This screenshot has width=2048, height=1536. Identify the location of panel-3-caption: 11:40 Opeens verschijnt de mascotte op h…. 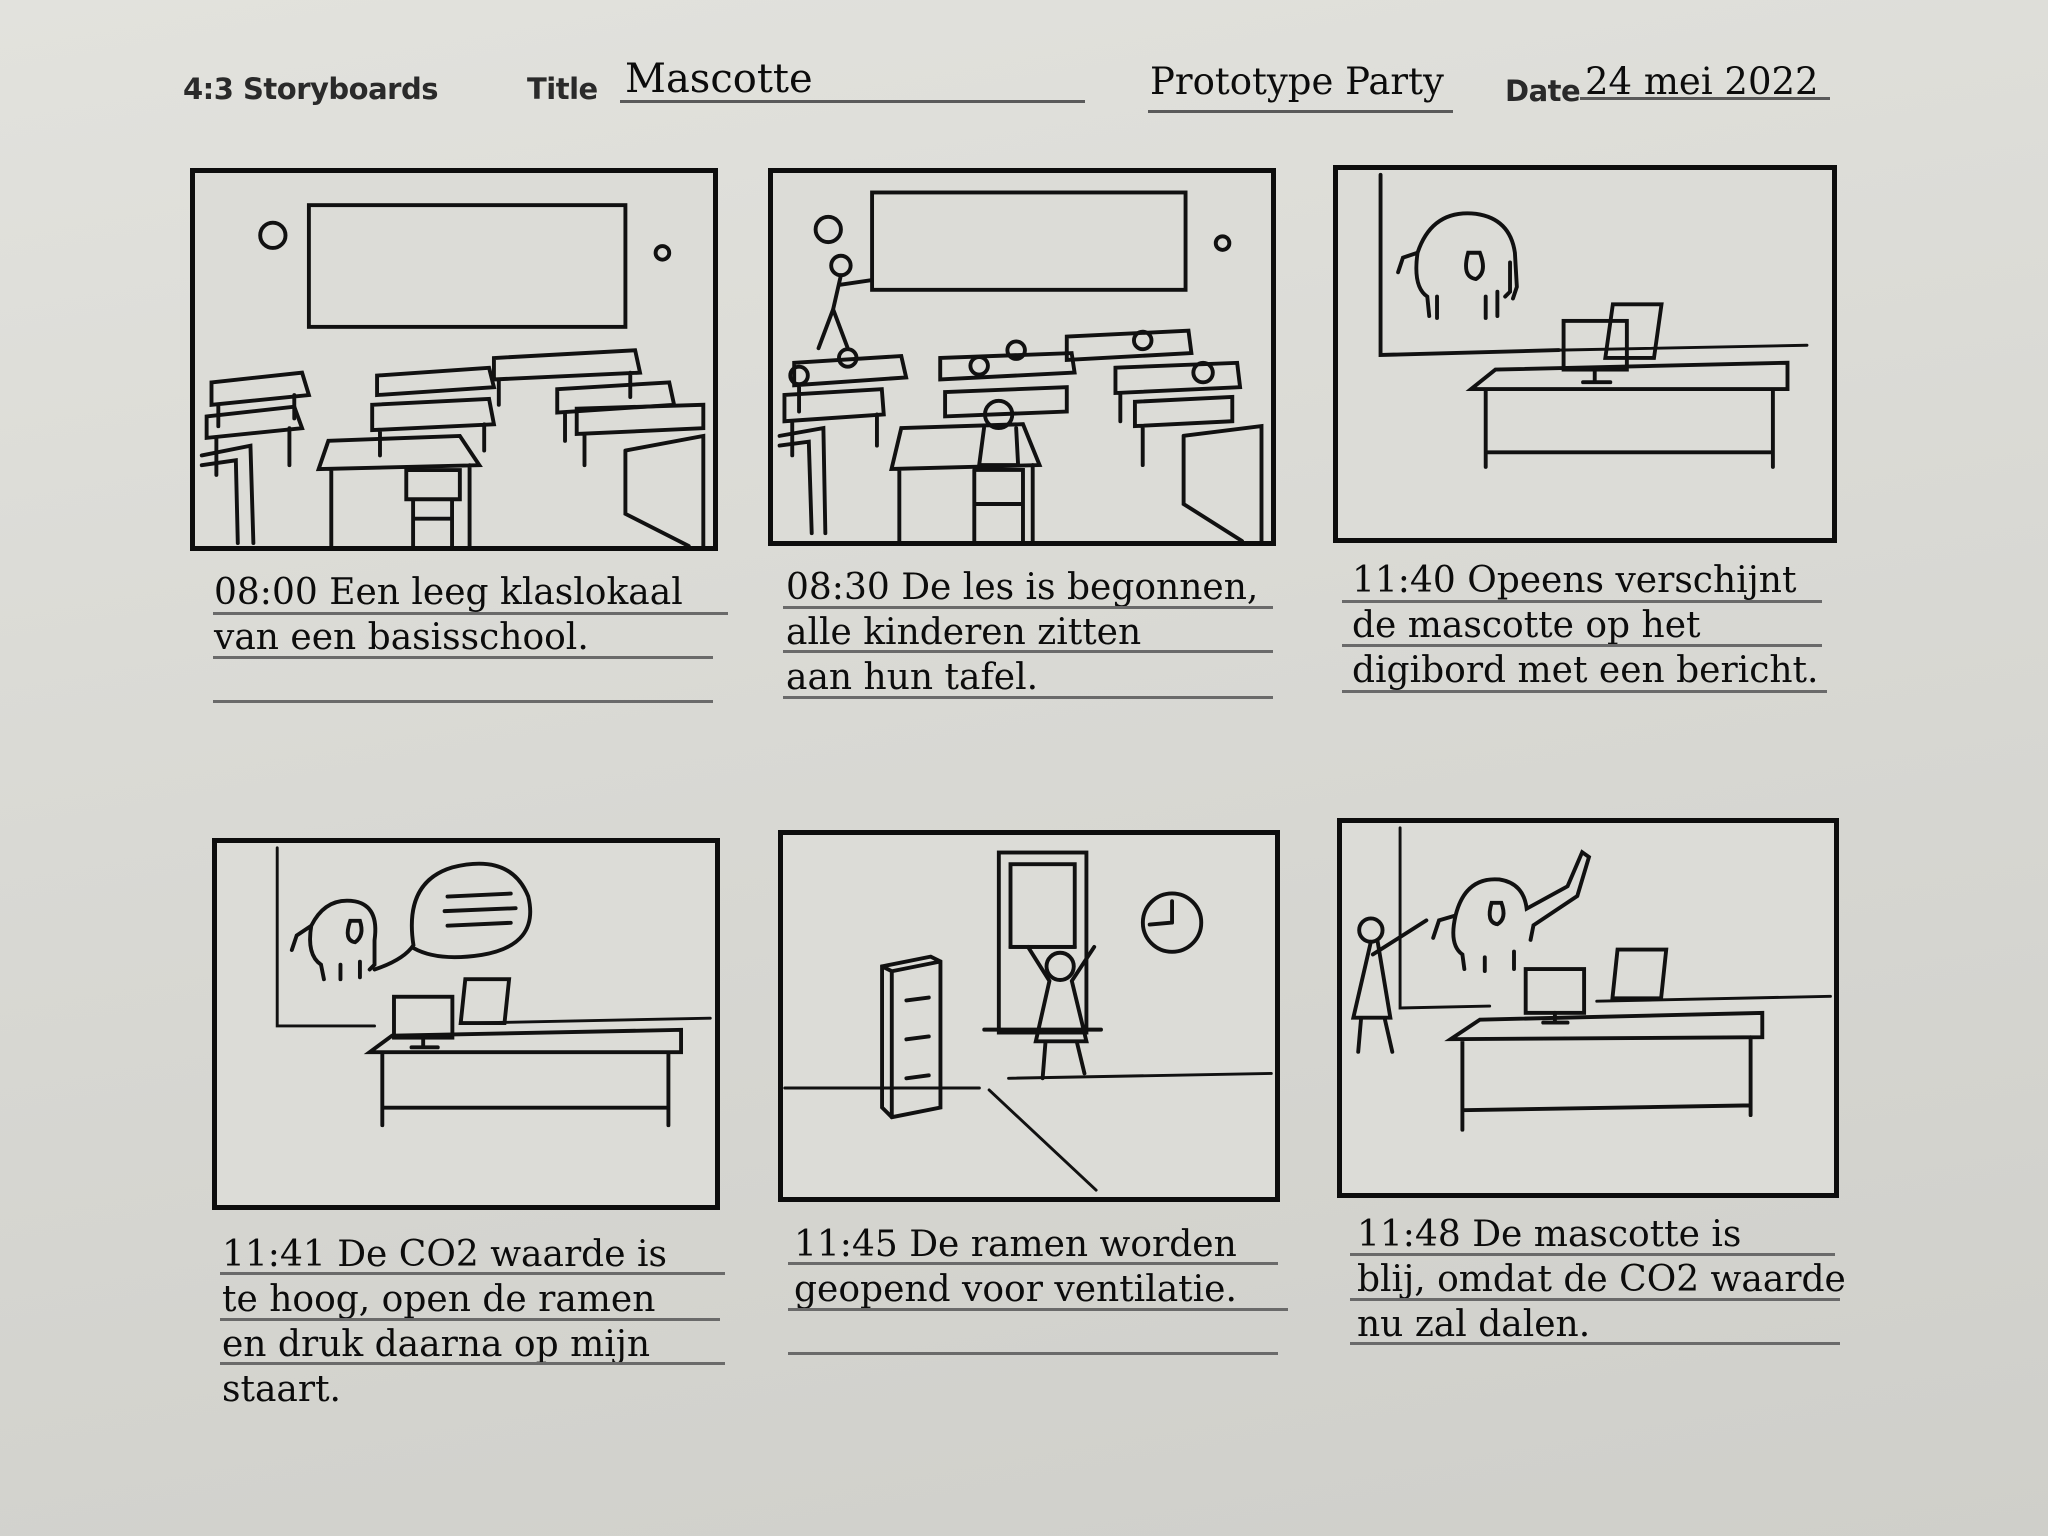
(1585, 625).